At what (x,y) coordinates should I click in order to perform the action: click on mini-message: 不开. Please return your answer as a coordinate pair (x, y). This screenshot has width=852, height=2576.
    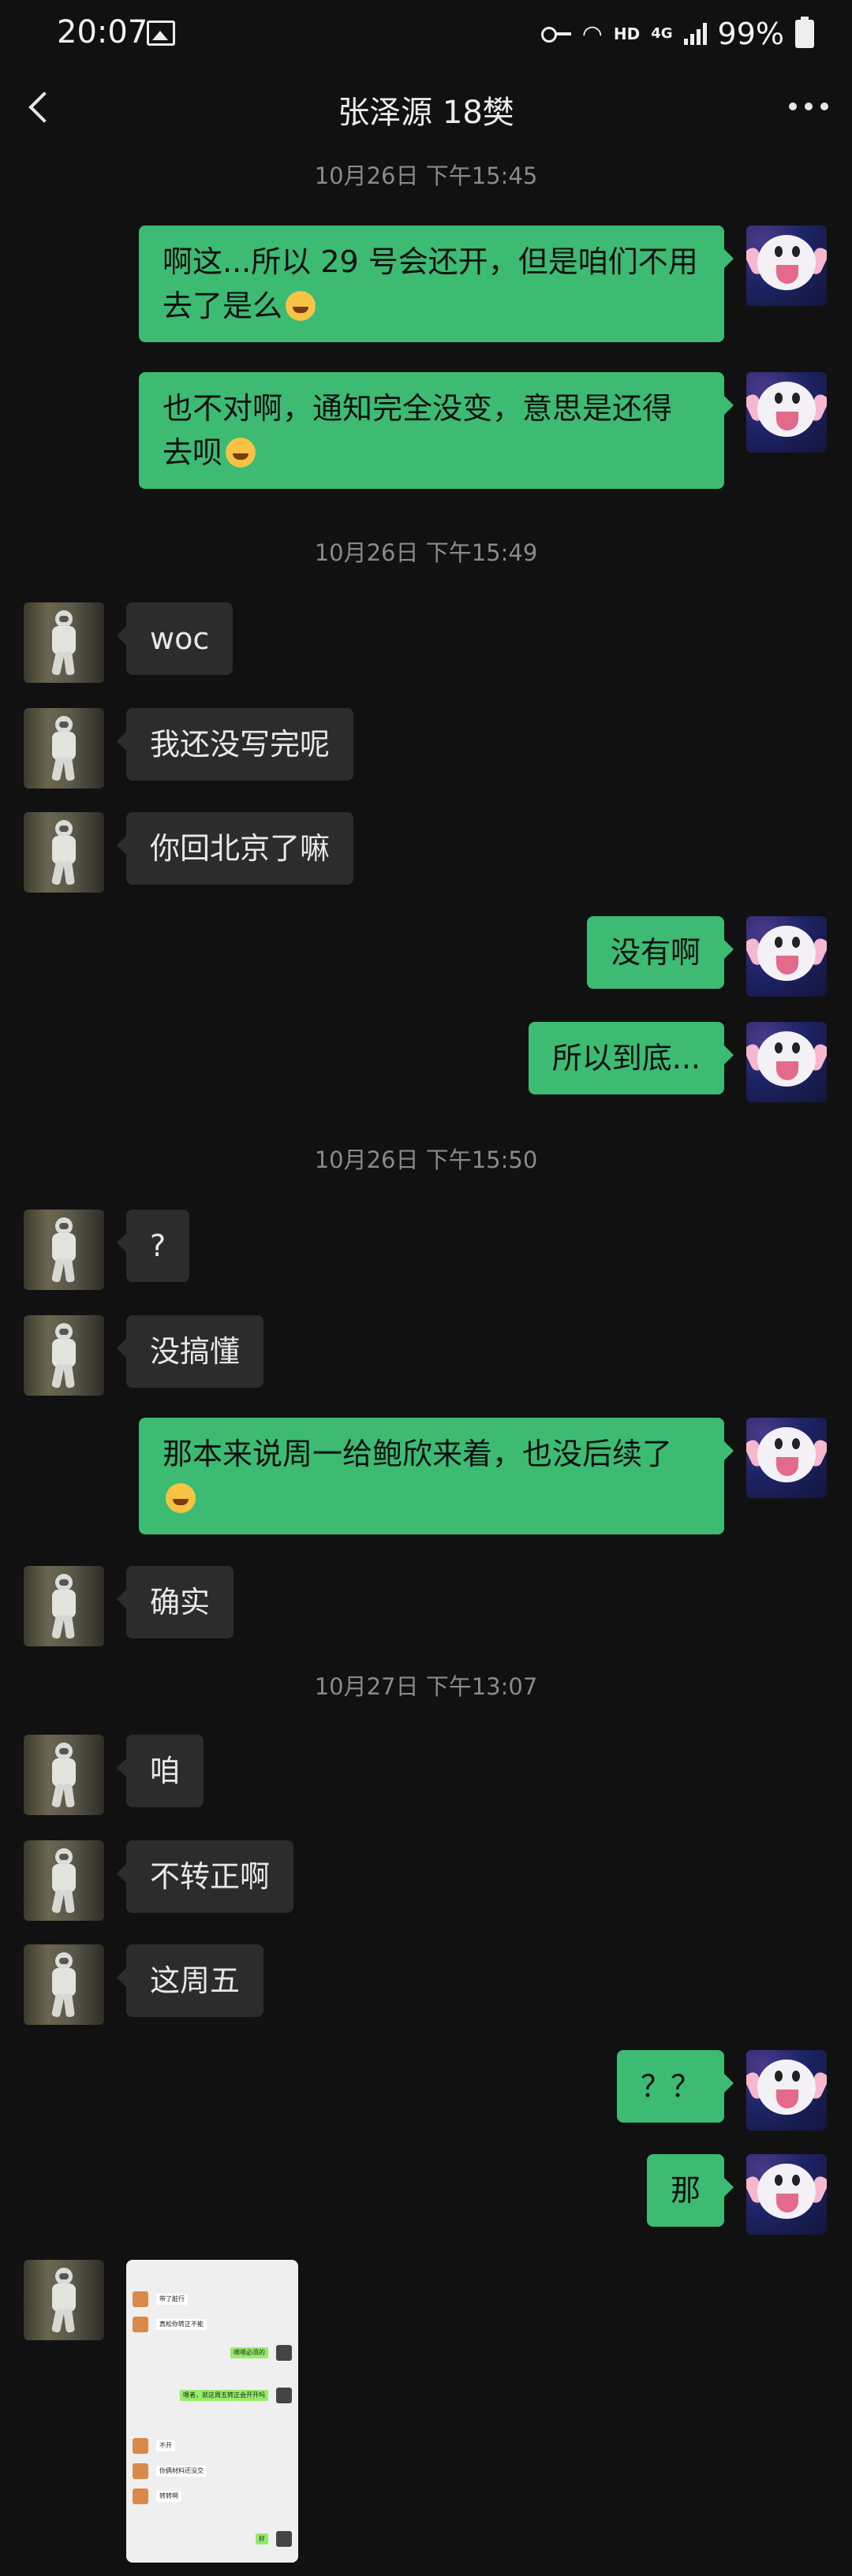
    Looking at the image, I should click on (165, 2446).